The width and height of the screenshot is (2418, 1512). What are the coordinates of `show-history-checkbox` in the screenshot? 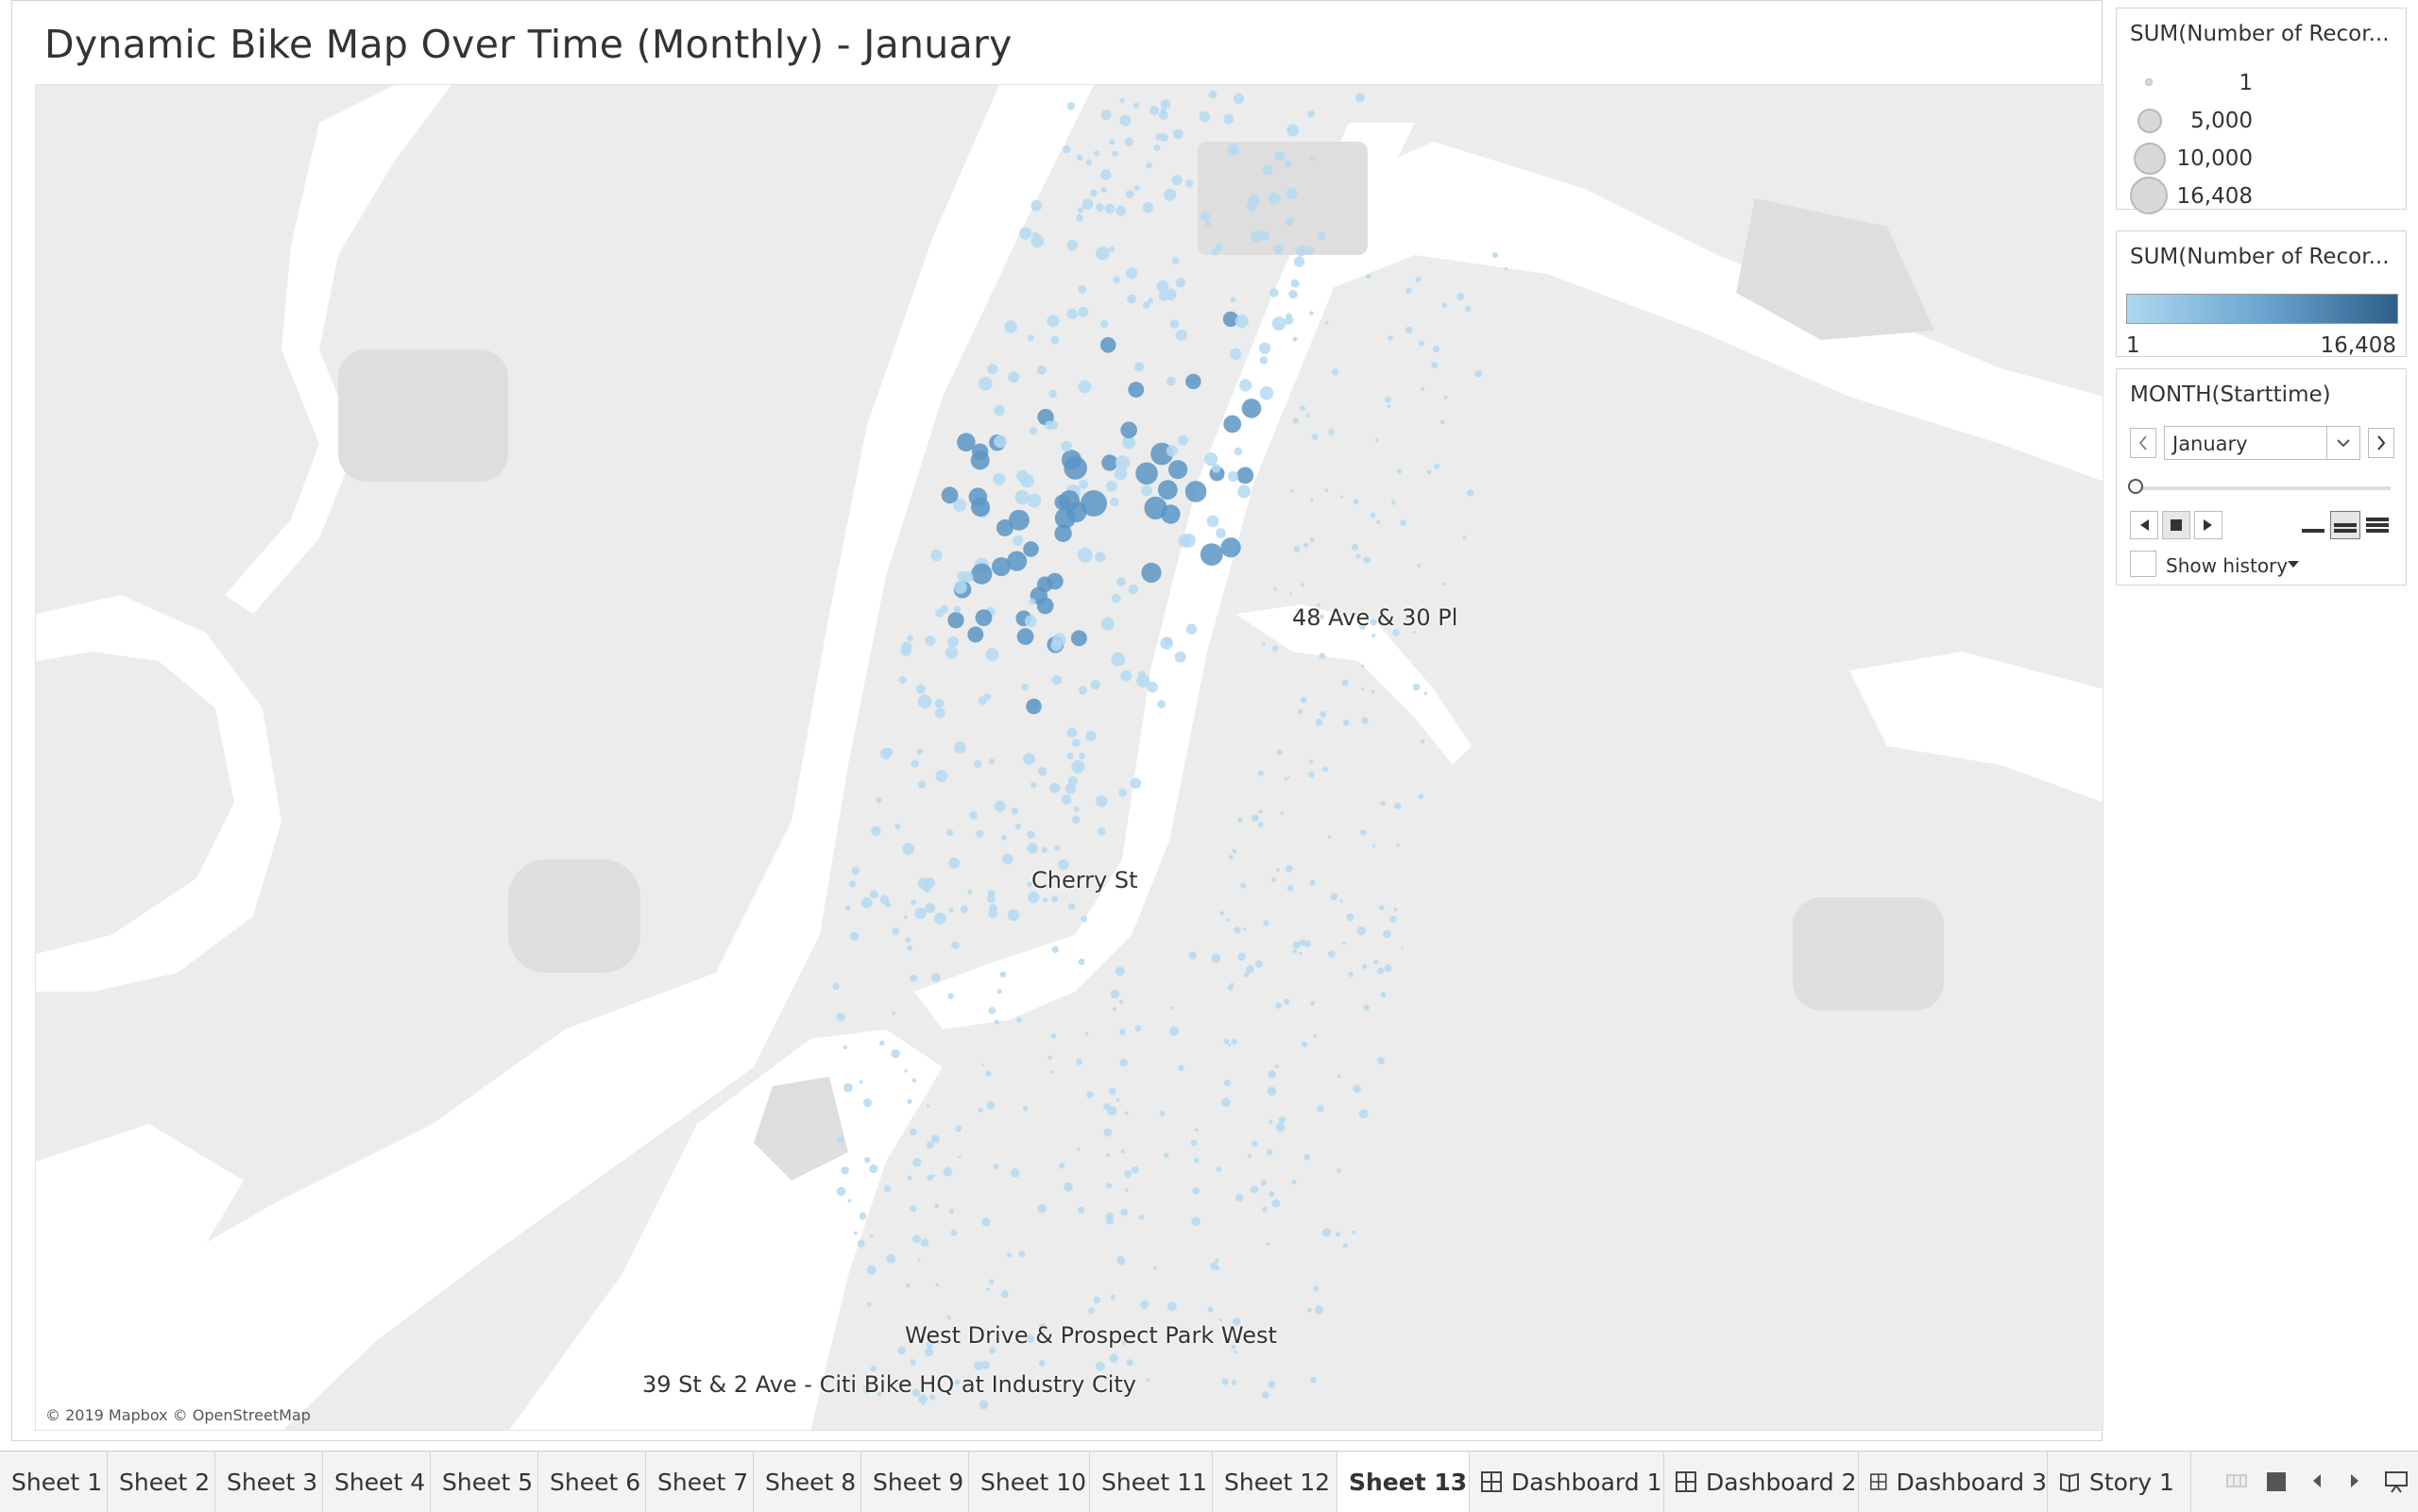 It's located at (2143, 564).